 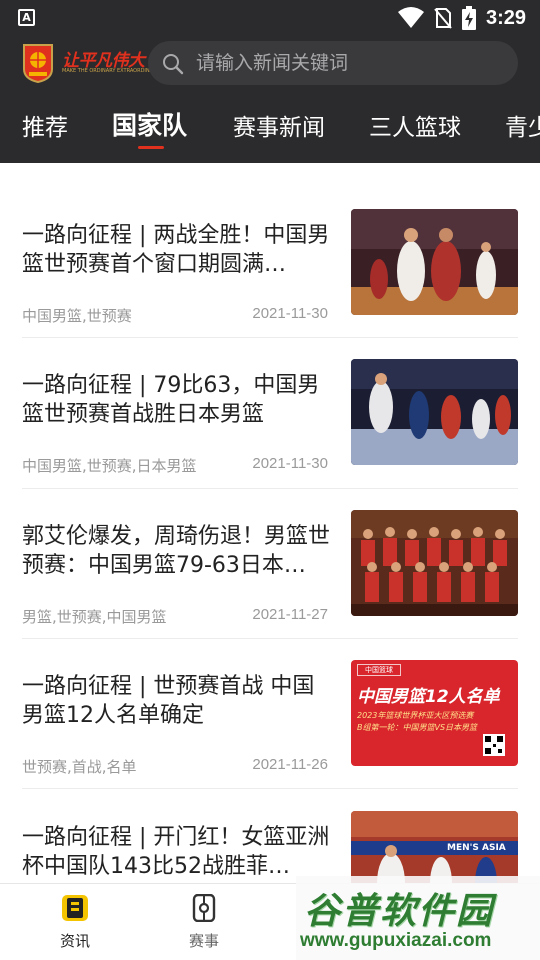 What do you see at coordinates (494, 745) in the screenshot?
I see `qr-code-icon` at bounding box center [494, 745].